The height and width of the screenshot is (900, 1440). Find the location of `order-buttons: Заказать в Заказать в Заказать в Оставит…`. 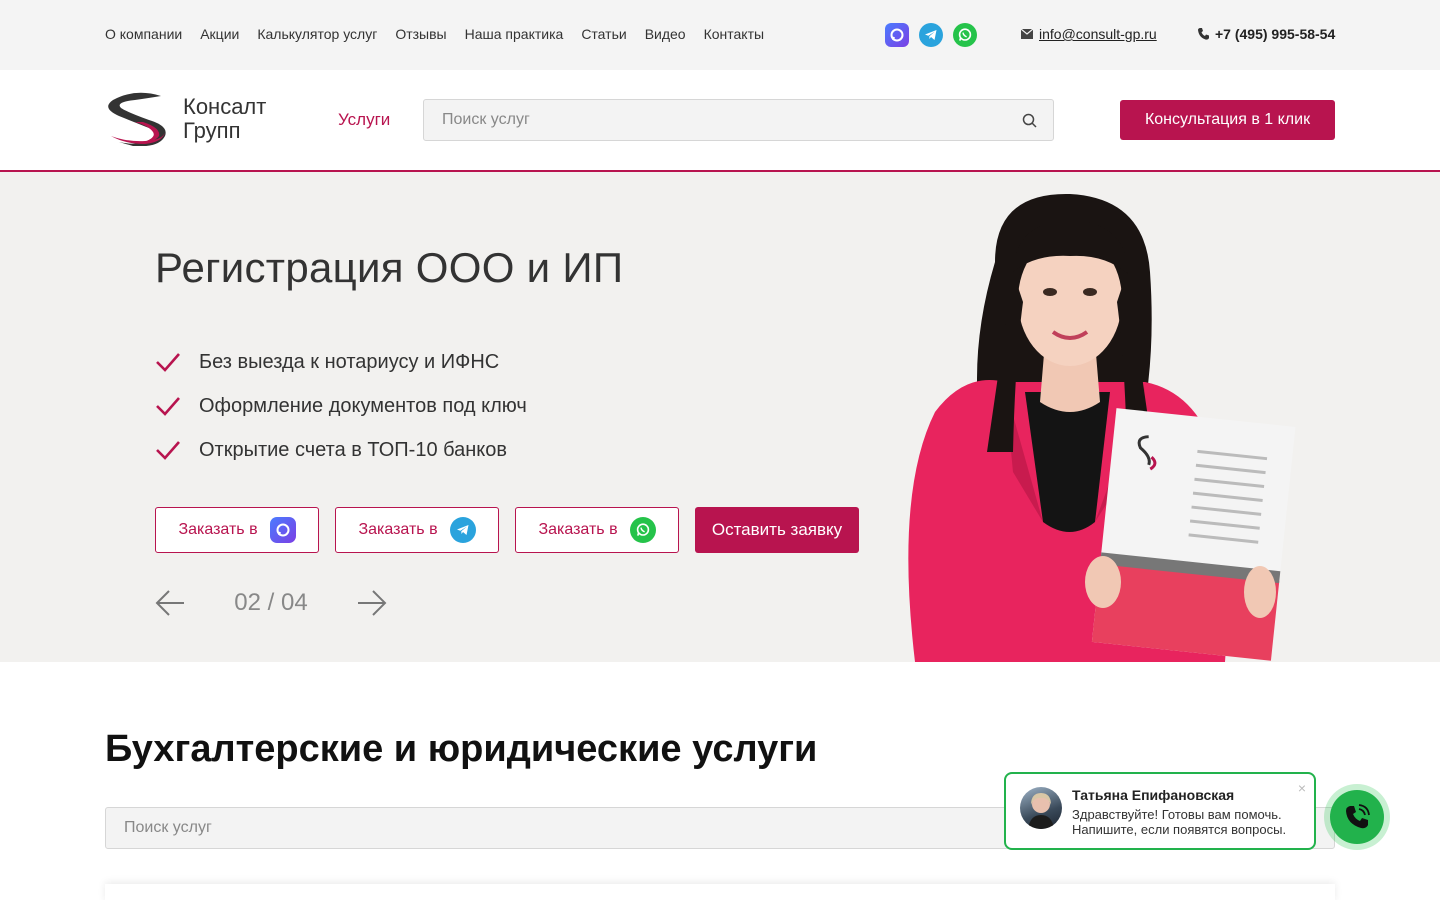

order-buttons: Заказать в Заказать в Заказать в Оставит… is located at coordinates (507, 530).